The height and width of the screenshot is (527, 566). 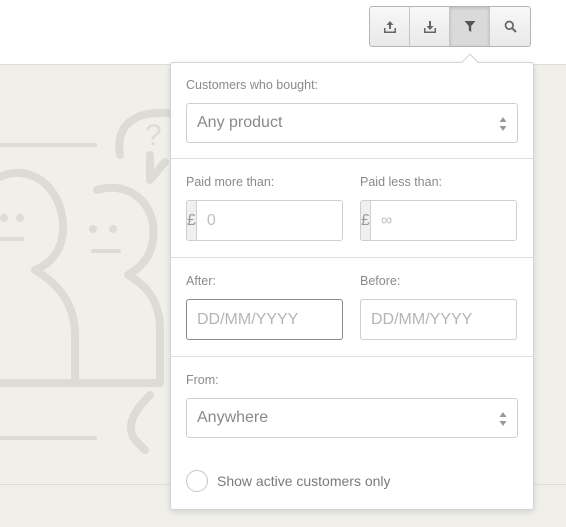 I want to click on location-select: Anywhere, so click(x=352, y=418).